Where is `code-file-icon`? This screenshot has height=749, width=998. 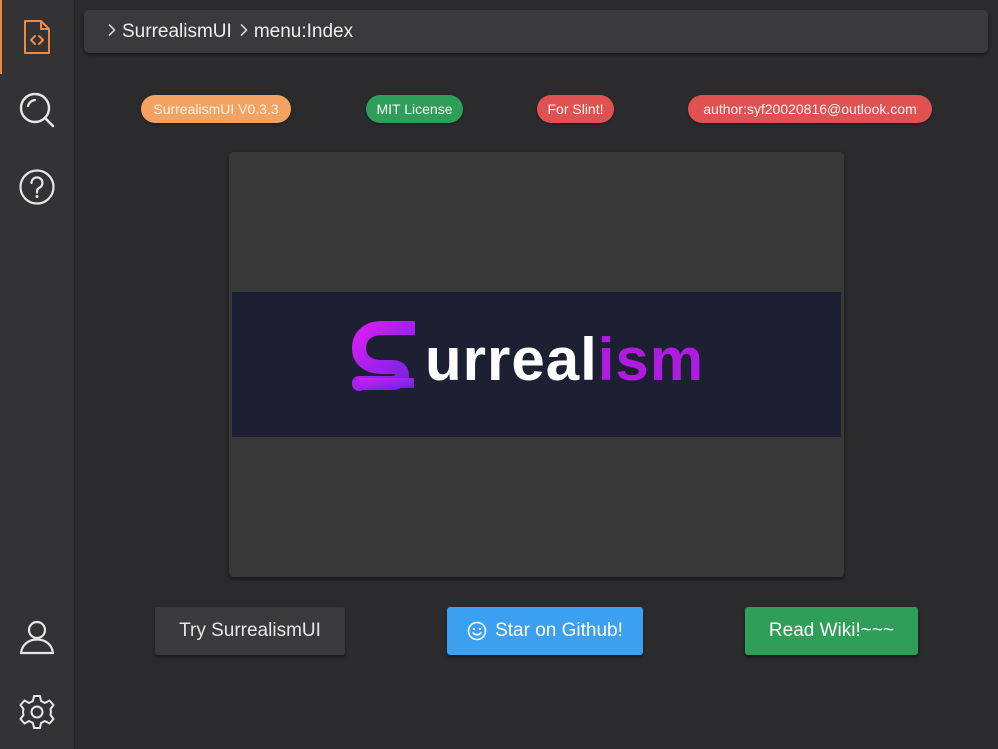 code-file-icon is located at coordinates (37, 37).